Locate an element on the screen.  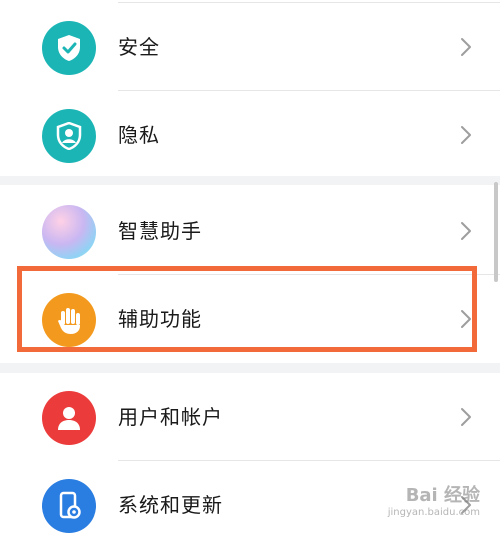
watermark-main: Bai 经验 is located at coordinates (442, 495).